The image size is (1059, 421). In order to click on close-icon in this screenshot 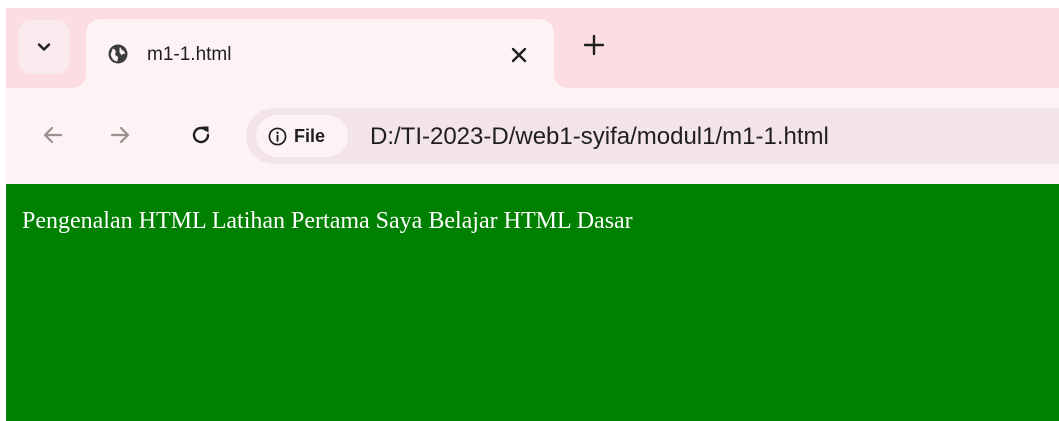, I will do `click(519, 55)`.